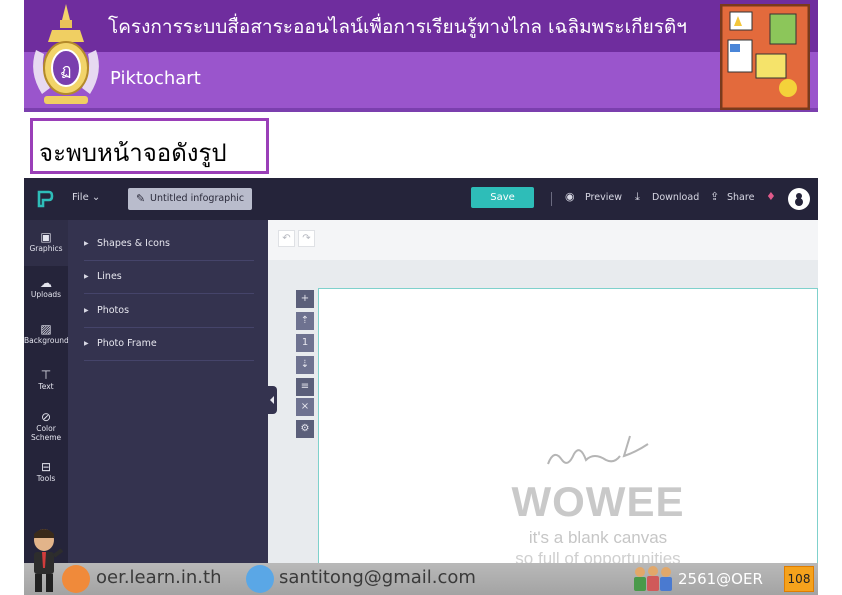 The width and height of the screenshot is (842, 595). Describe the element at coordinates (109, 276) in the screenshot. I see `panel-item-label: Lines` at that location.